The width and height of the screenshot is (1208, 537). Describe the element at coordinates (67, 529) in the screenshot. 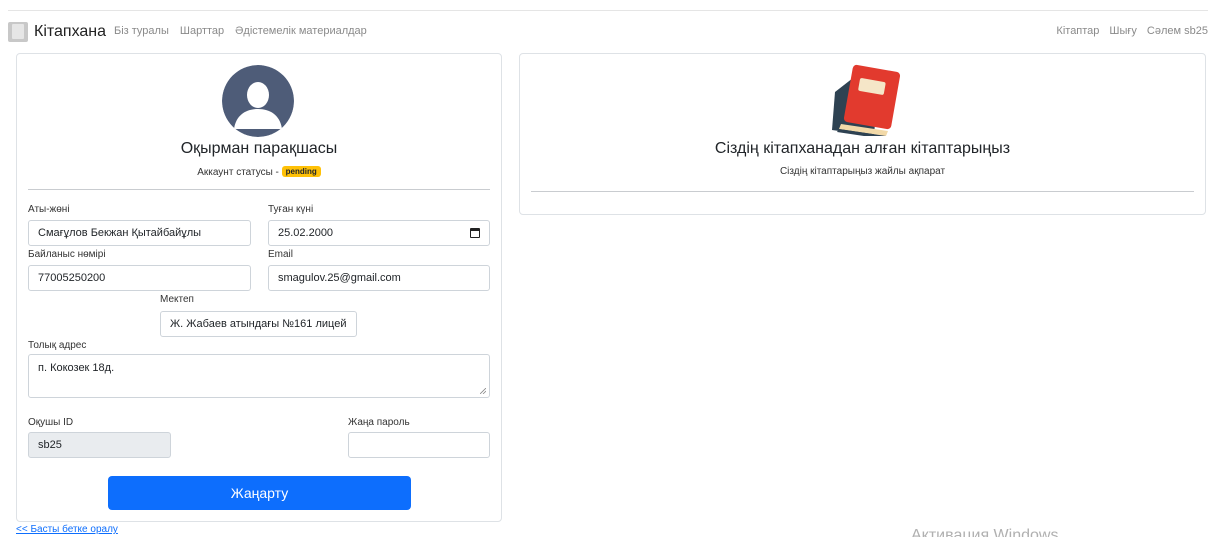

I see `back-to-home-link: << Басты бетке оралу` at that location.